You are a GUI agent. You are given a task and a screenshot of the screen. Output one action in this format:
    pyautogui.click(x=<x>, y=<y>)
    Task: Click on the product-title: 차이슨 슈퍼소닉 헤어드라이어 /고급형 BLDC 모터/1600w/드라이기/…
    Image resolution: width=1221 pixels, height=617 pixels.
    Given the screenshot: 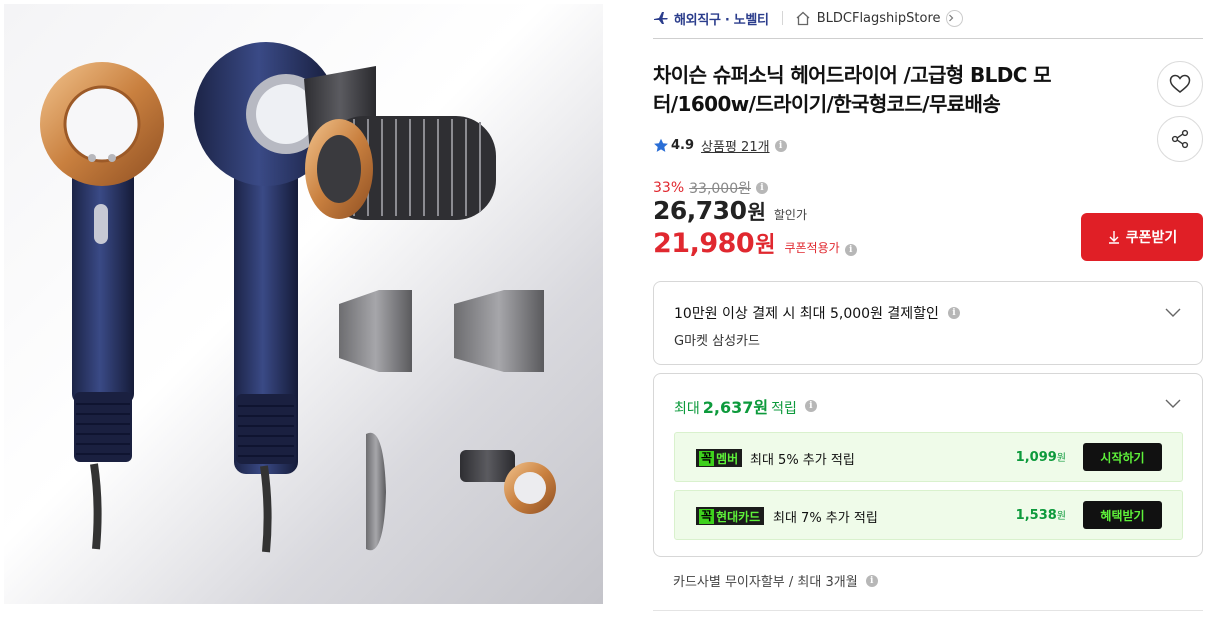 What is the action you would take?
    pyautogui.click(x=852, y=89)
    